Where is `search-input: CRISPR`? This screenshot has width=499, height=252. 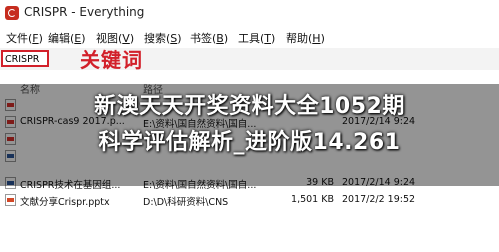
search-input: CRISPR is located at coordinates (25, 58).